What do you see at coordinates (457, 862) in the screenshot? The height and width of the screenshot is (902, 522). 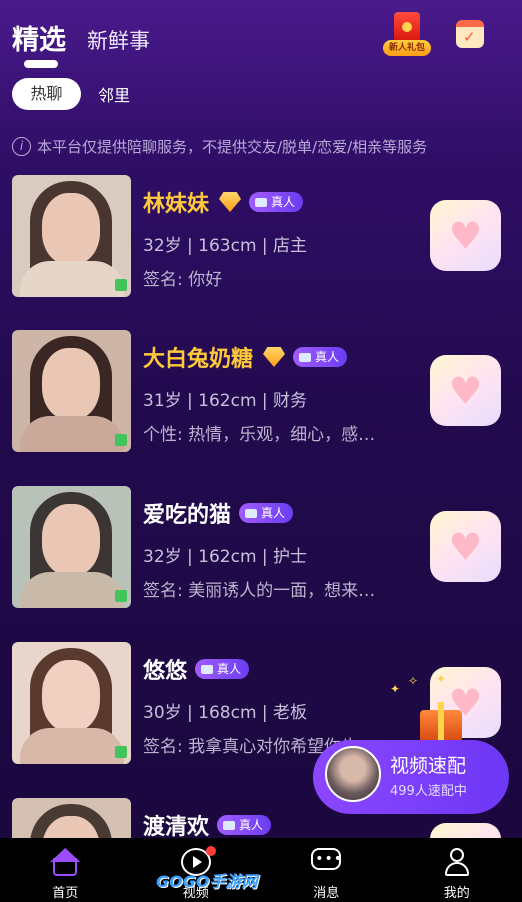 I see `user-icon` at bounding box center [457, 862].